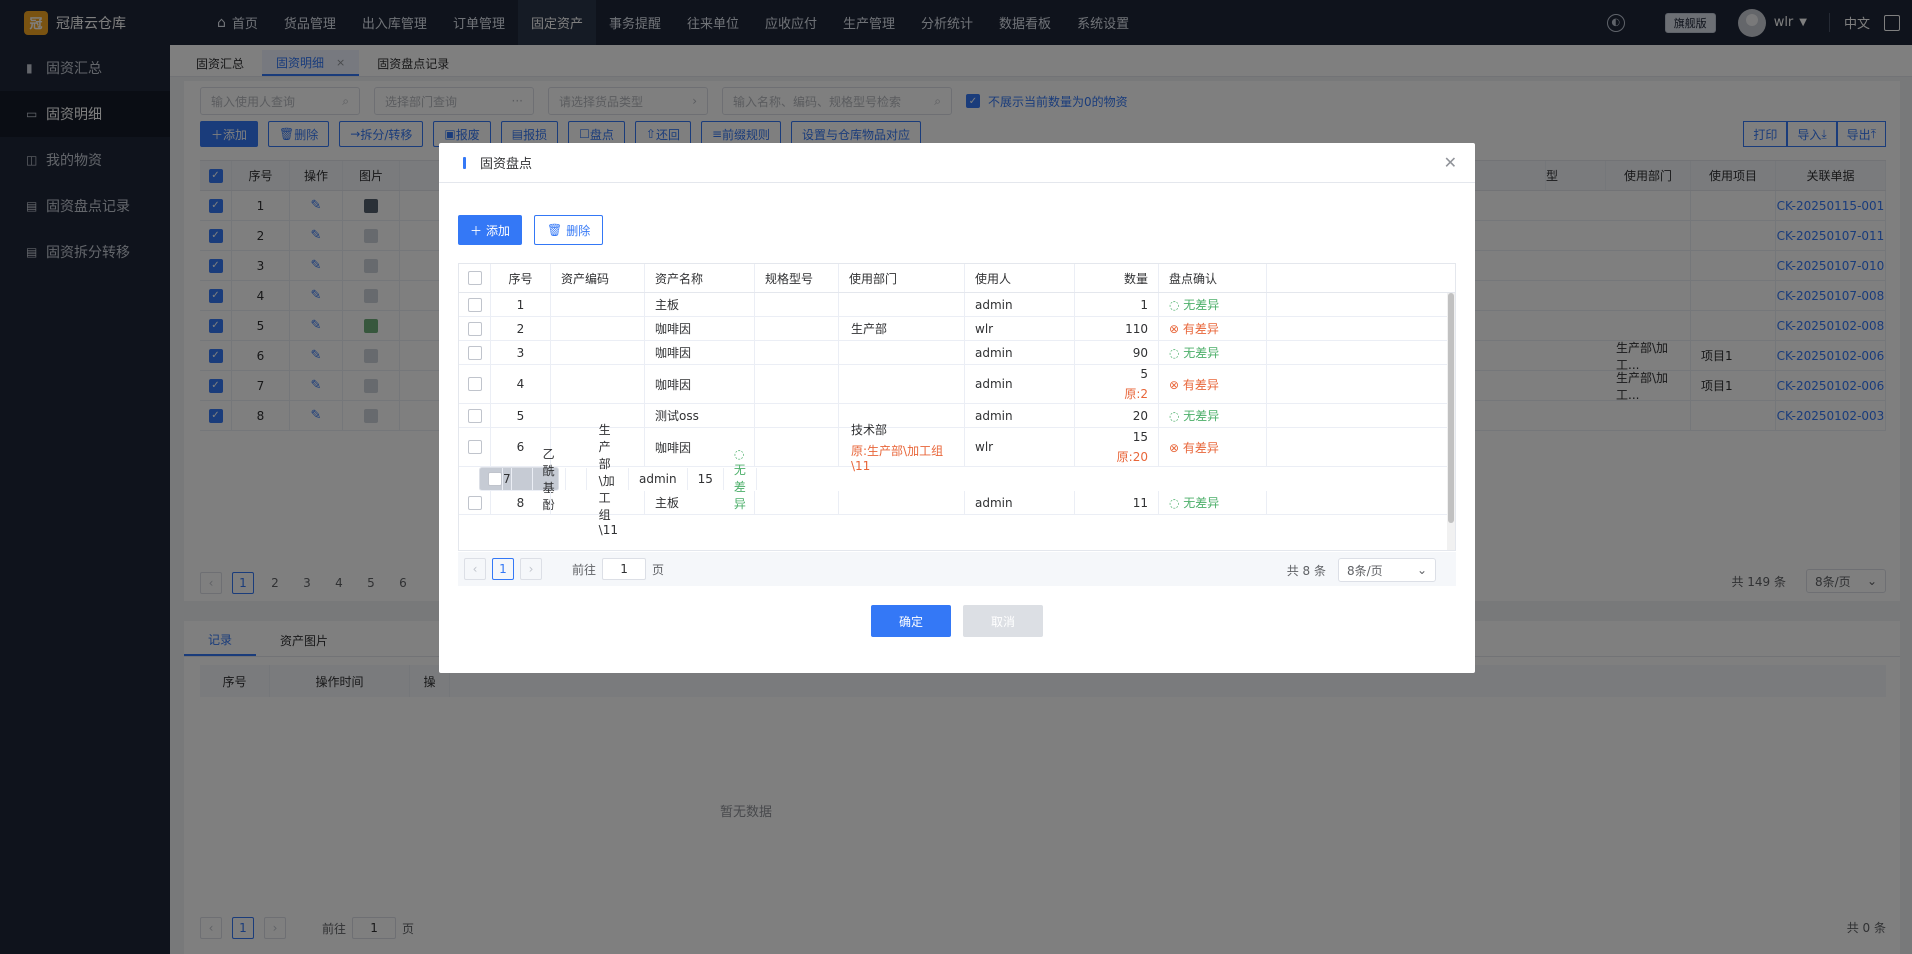 This screenshot has width=1912, height=954. I want to click on check-circle-icon: ◌, so click(739, 453).